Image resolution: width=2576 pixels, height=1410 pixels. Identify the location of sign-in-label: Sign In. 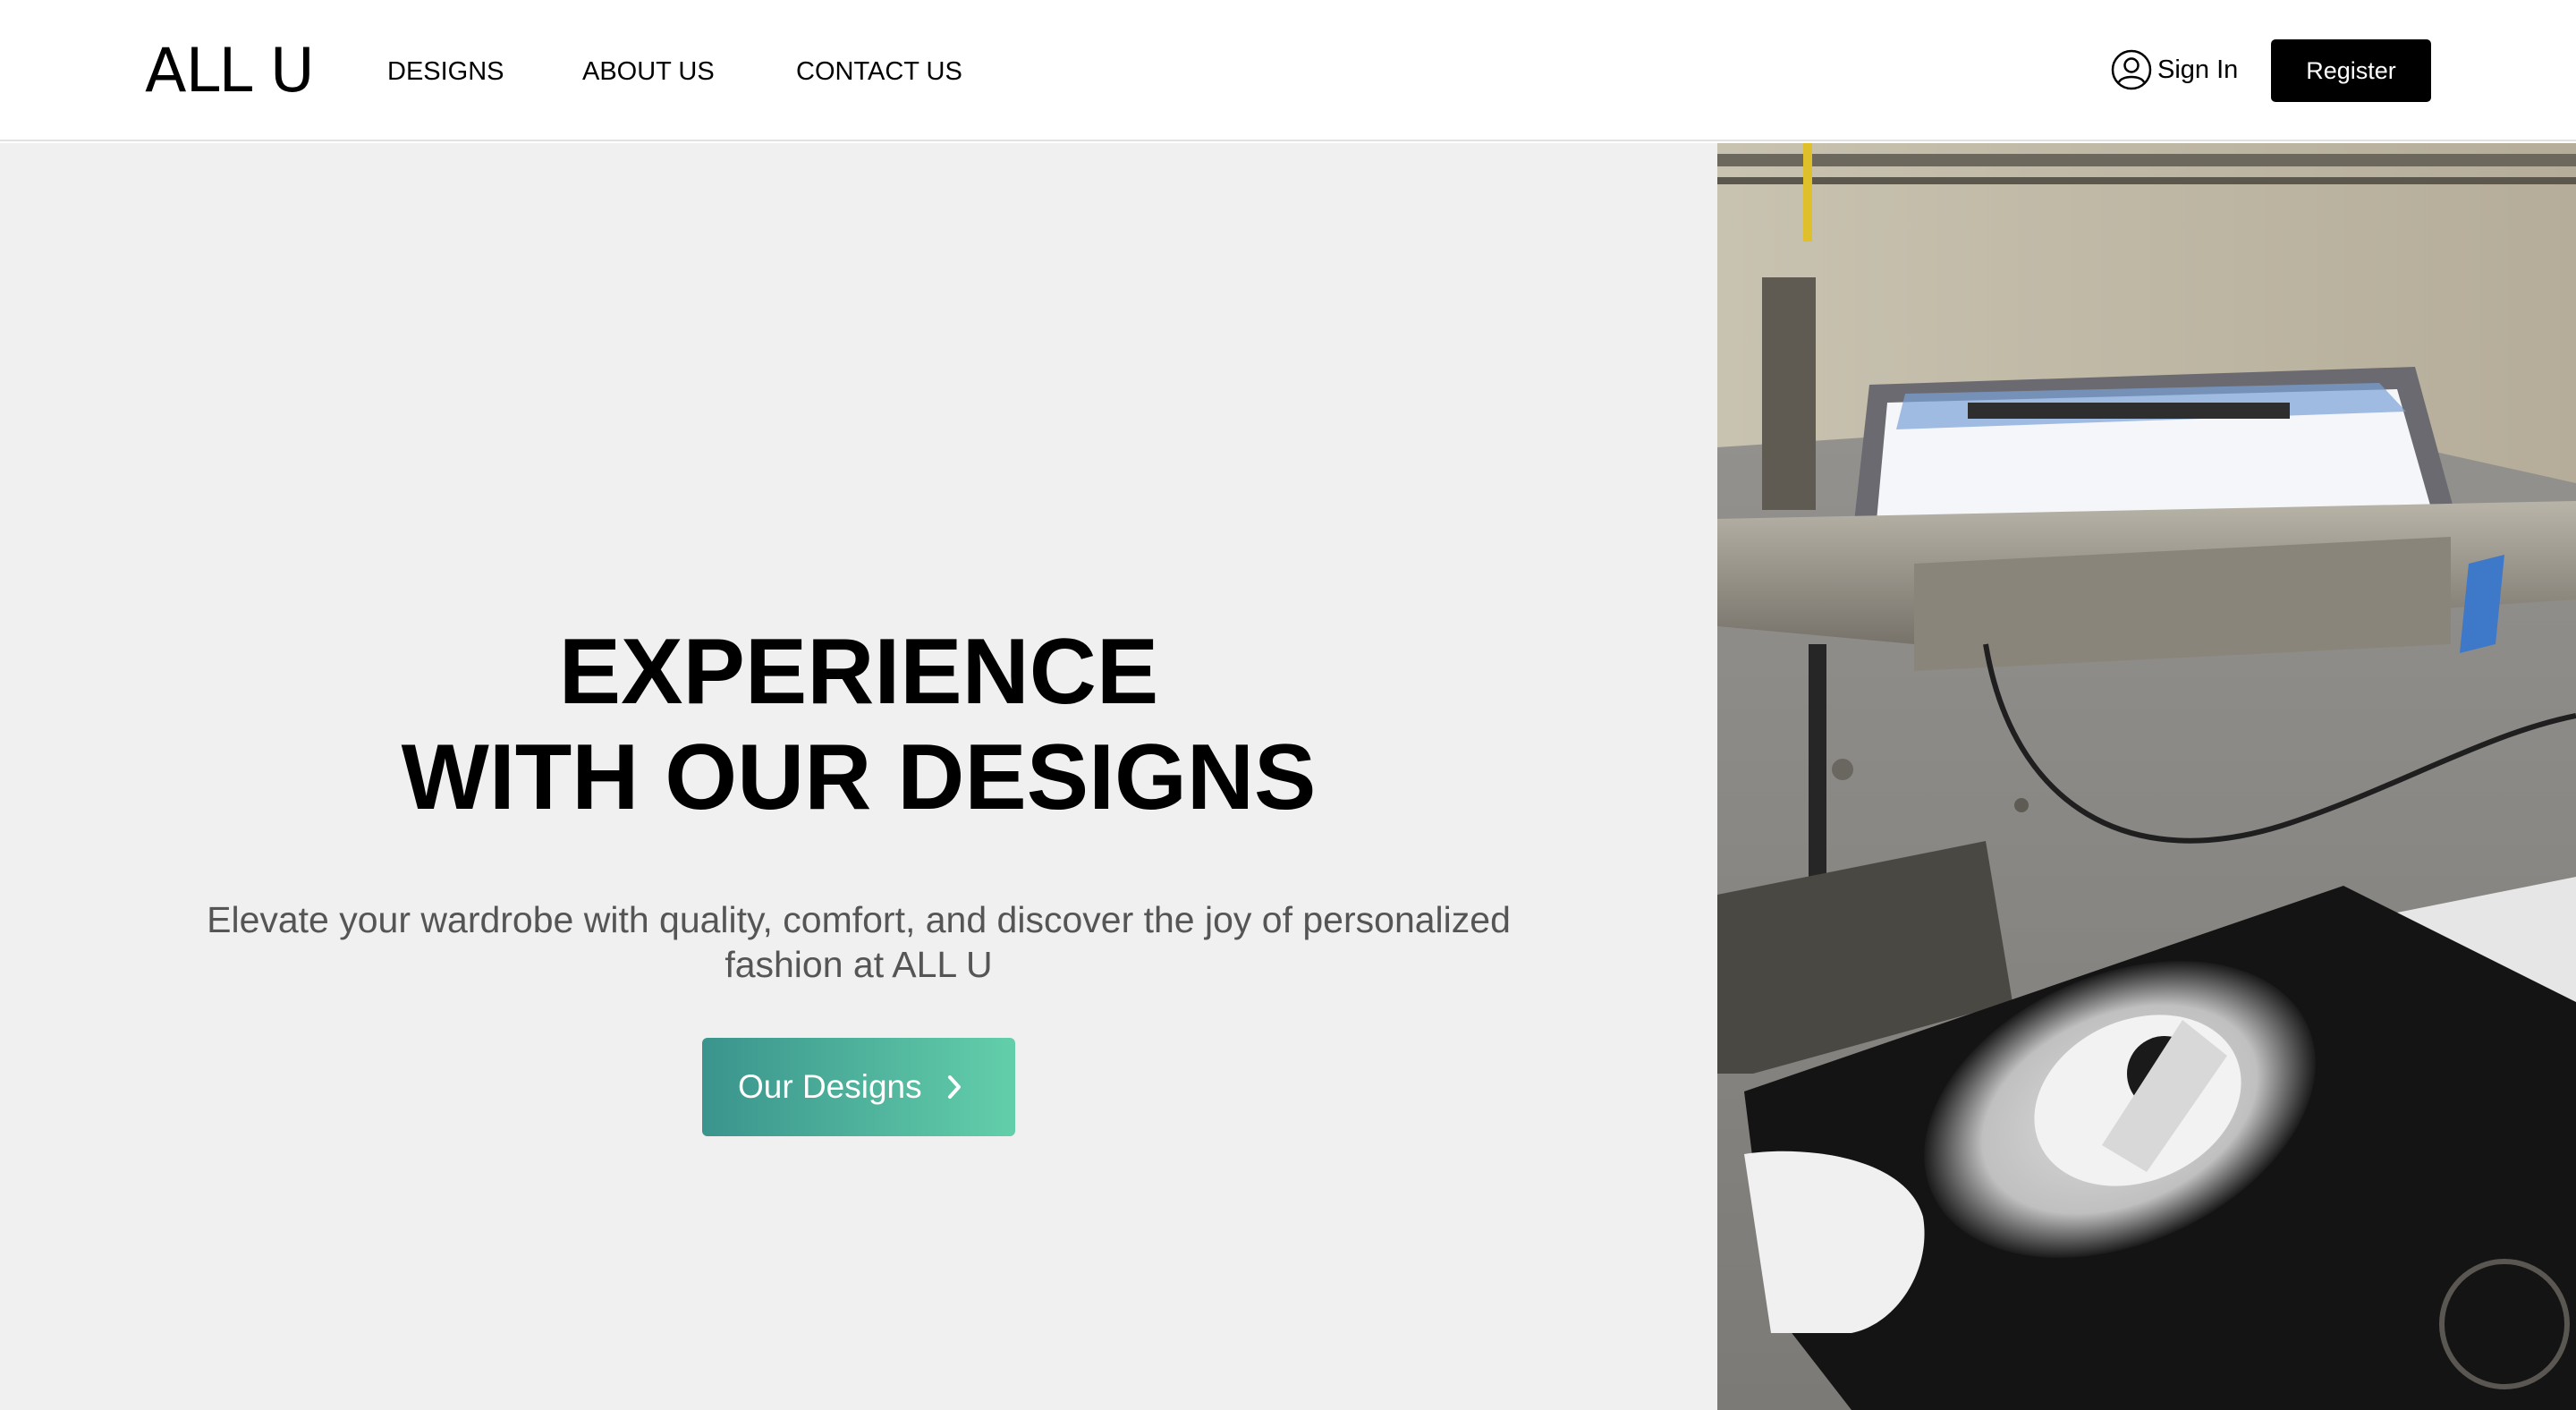
(2198, 70).